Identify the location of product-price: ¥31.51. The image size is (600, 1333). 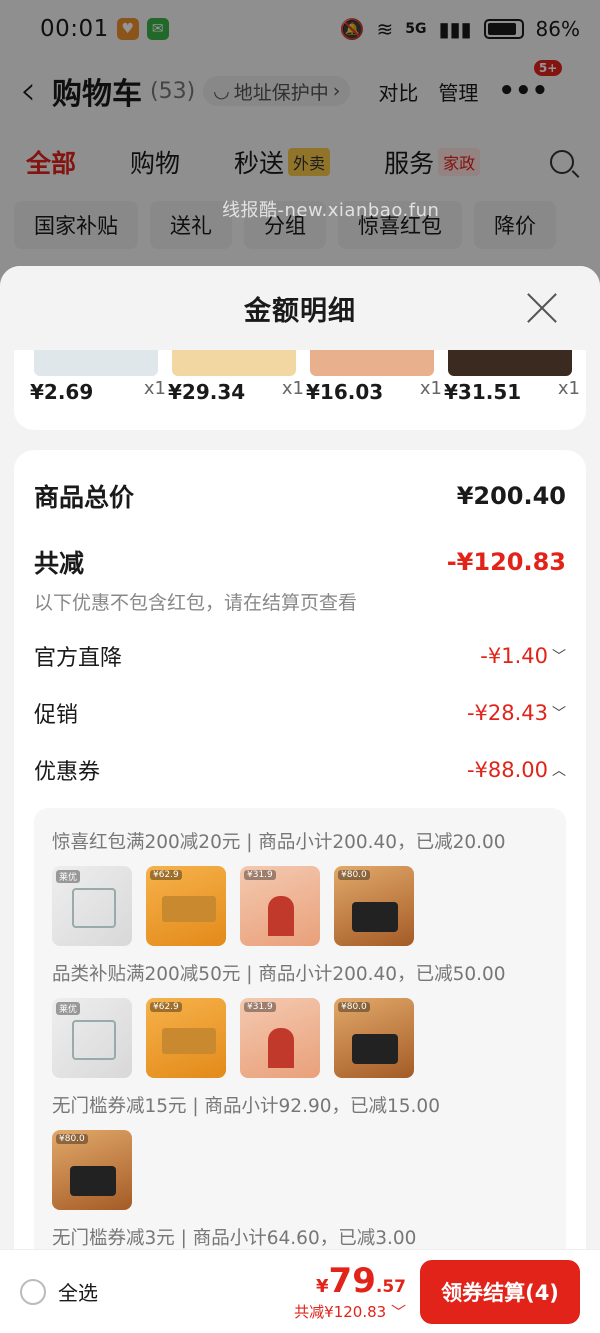
(483, 392).